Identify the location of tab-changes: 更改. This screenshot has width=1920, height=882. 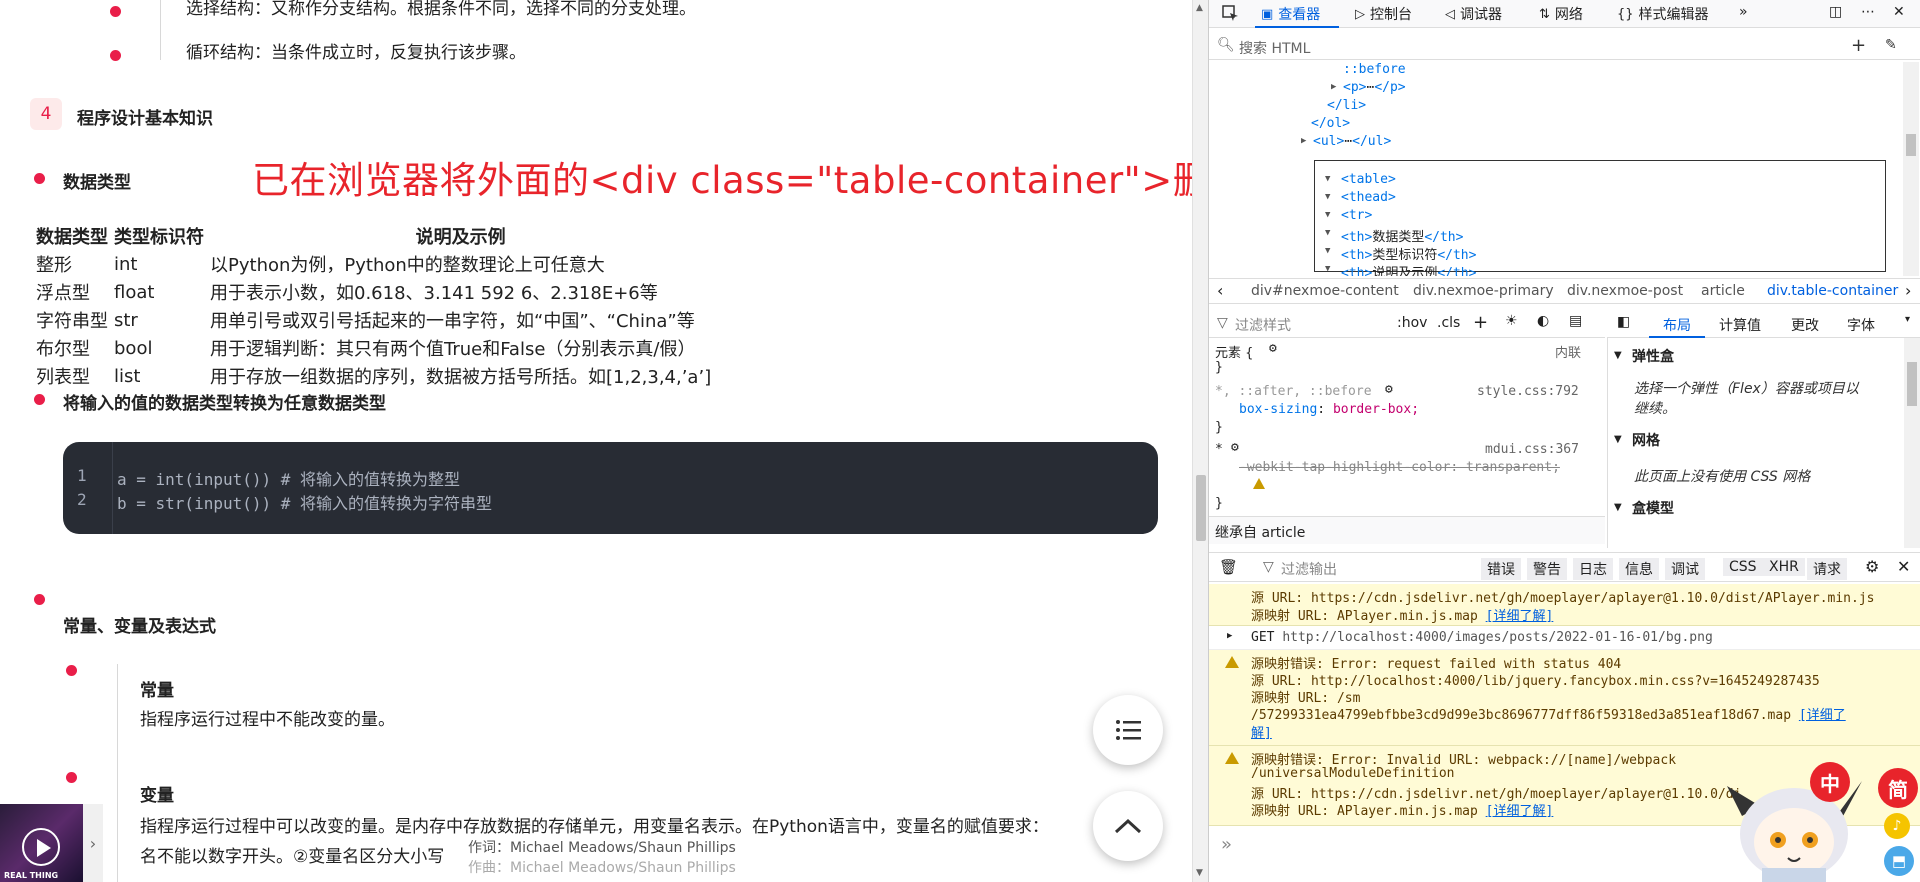
(1805, 325).